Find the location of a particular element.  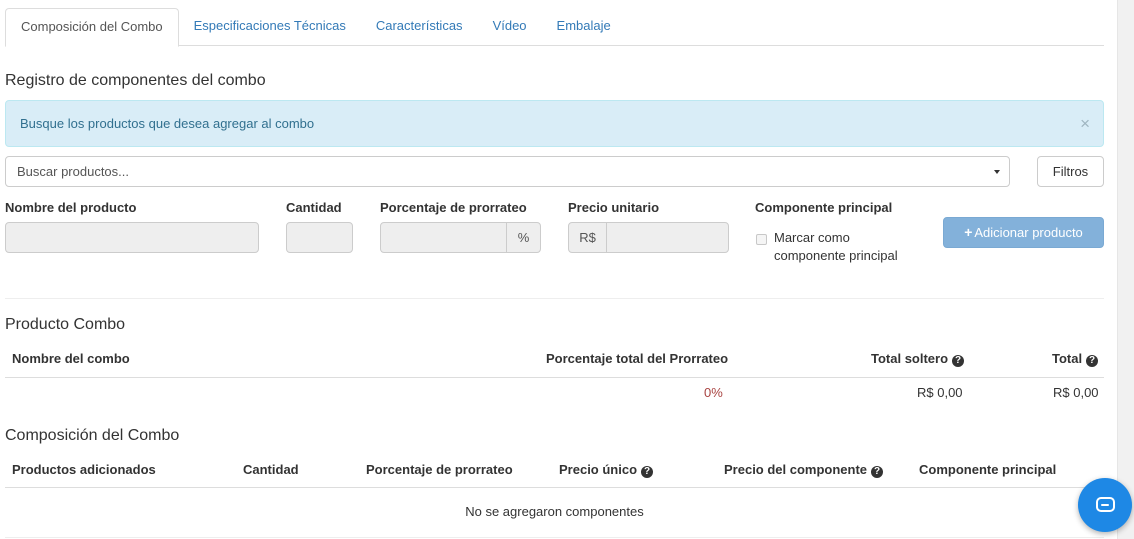

plus-icon: + is located at coordinates (968, 232).